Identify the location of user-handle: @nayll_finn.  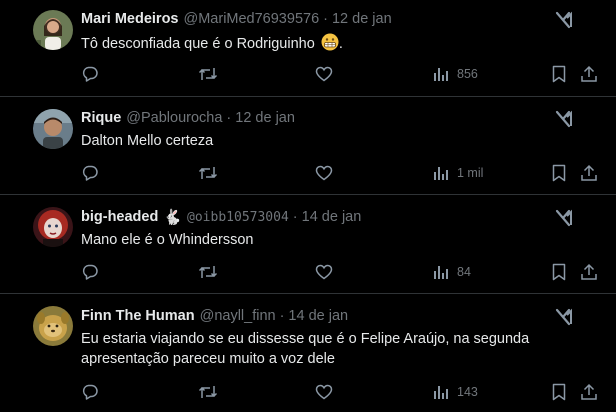
(238, 316).